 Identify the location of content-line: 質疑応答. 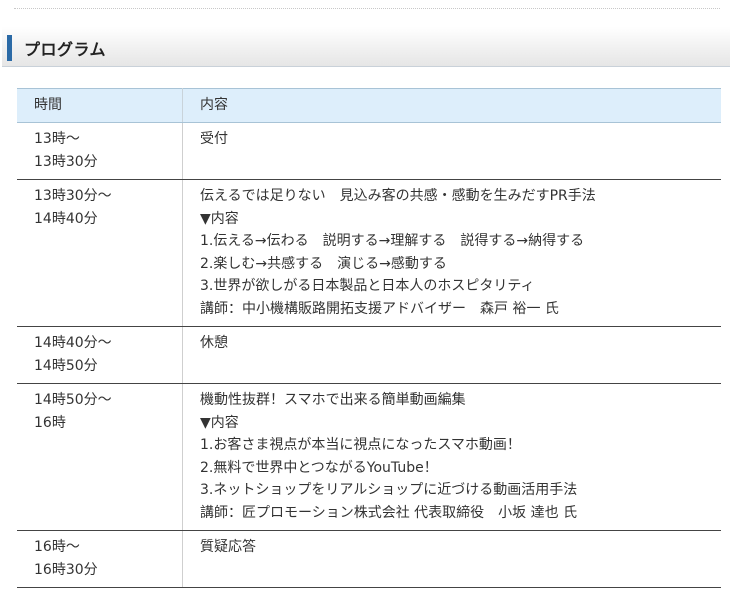
(228, 547).